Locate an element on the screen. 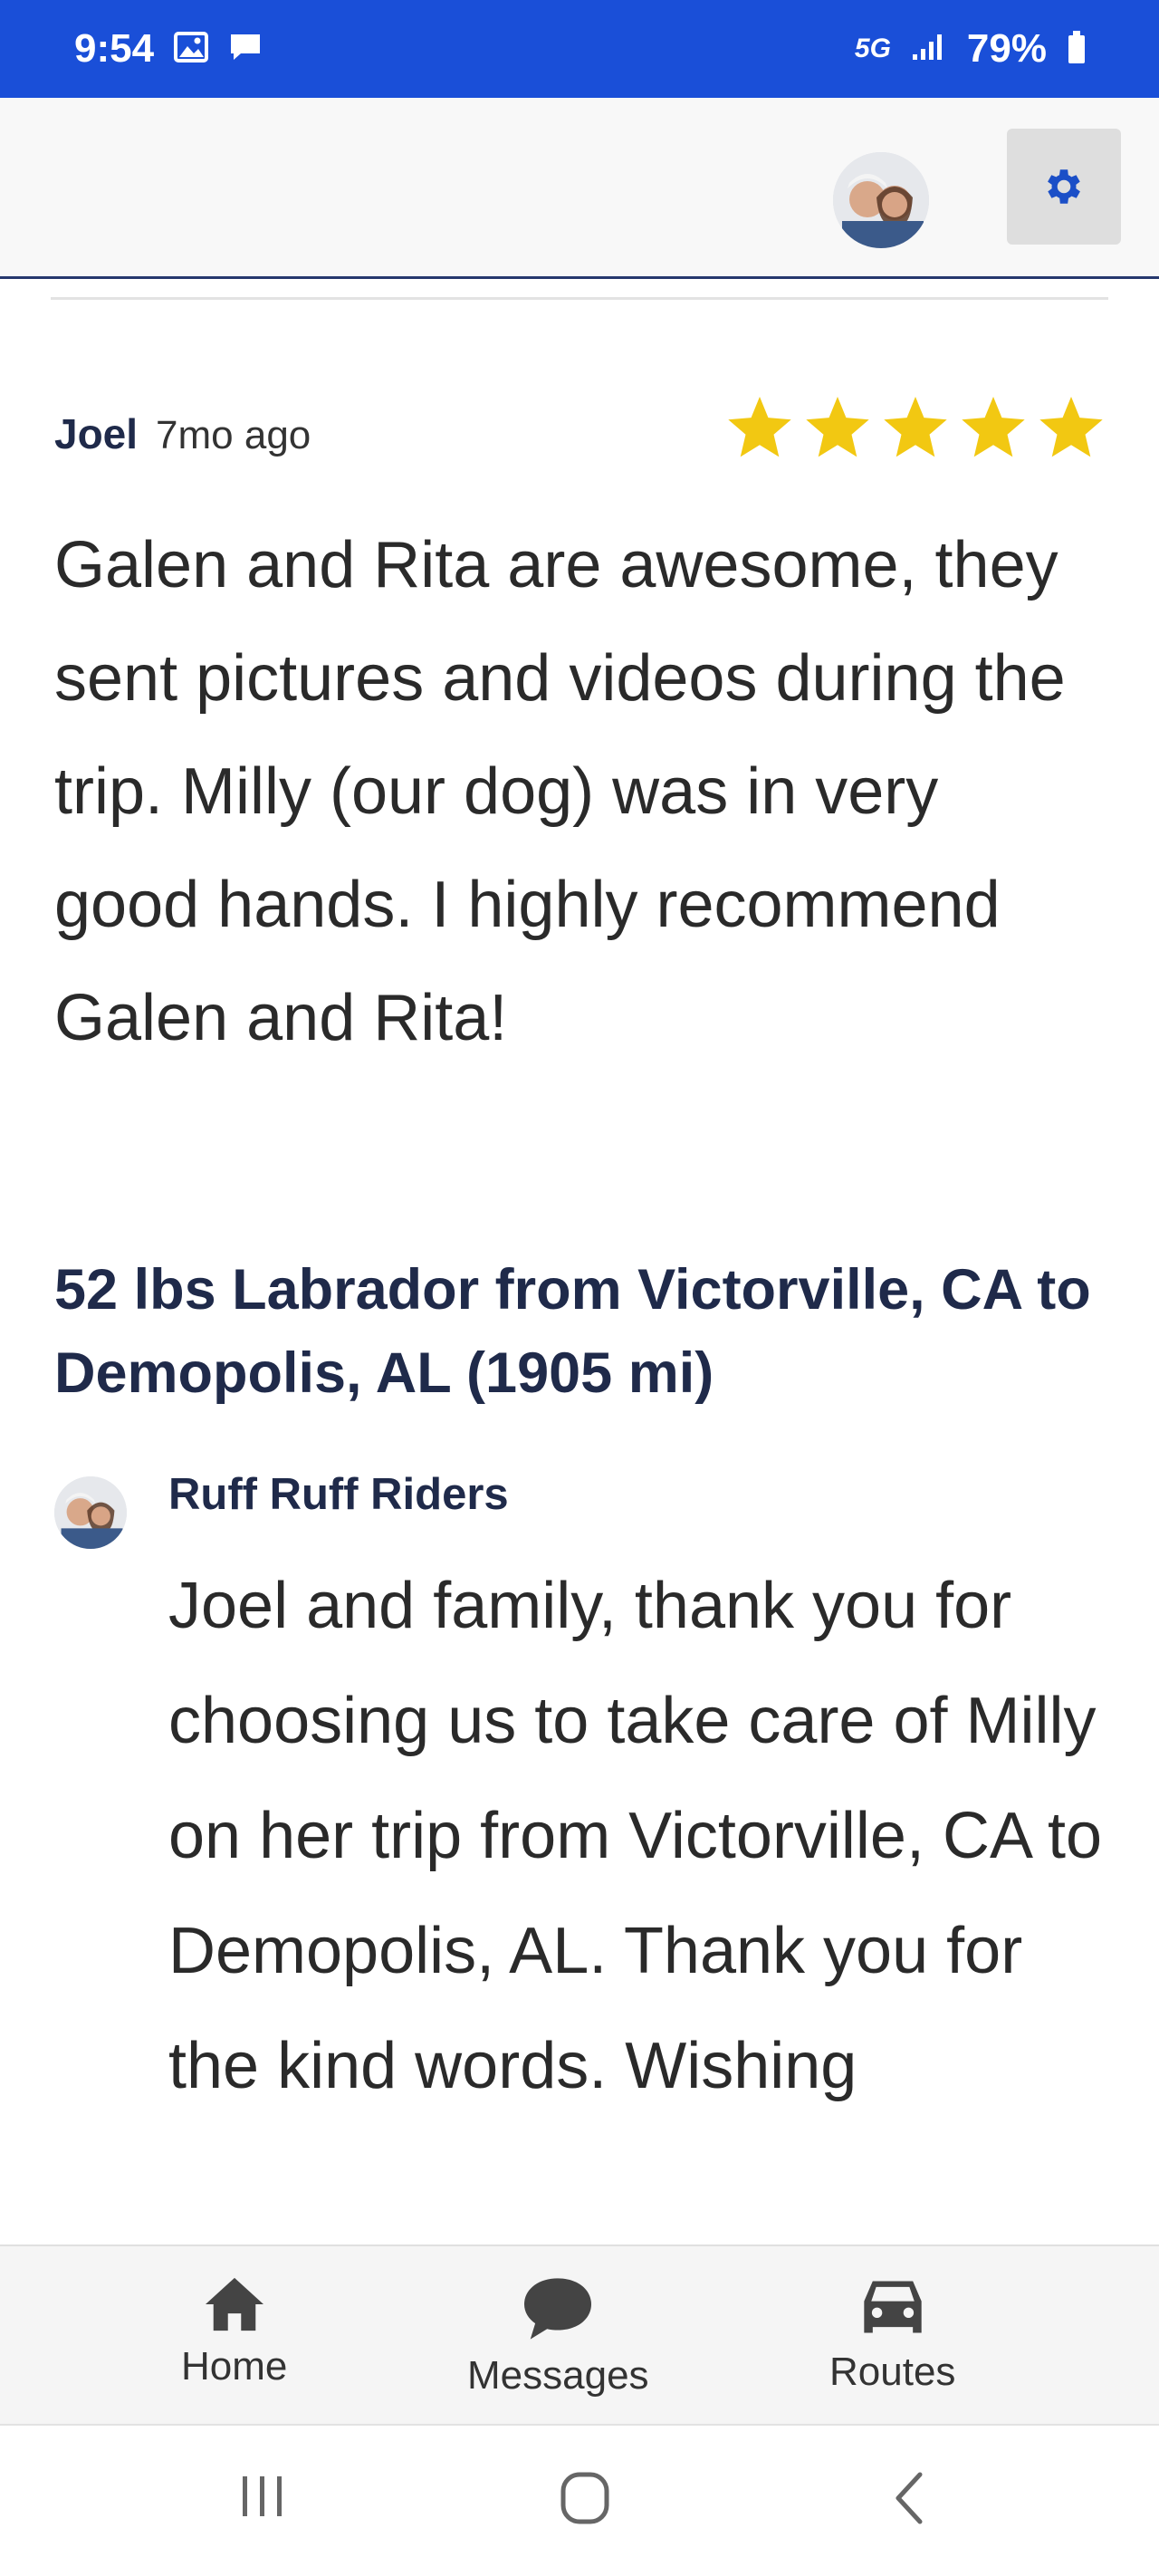 The image size is (1159, 2576). gear-icon is located at coordinates (1064, 186).